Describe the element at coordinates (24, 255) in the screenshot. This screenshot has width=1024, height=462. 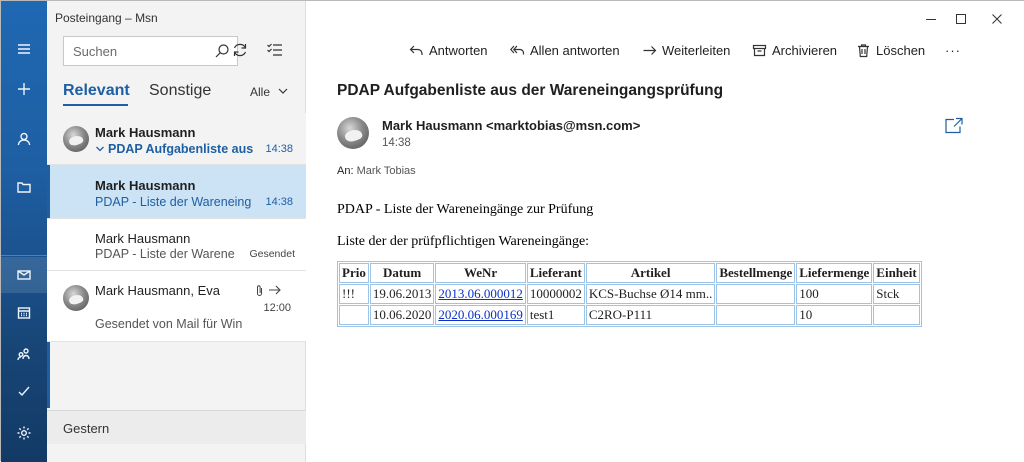
I see `rail-divider` at that location.